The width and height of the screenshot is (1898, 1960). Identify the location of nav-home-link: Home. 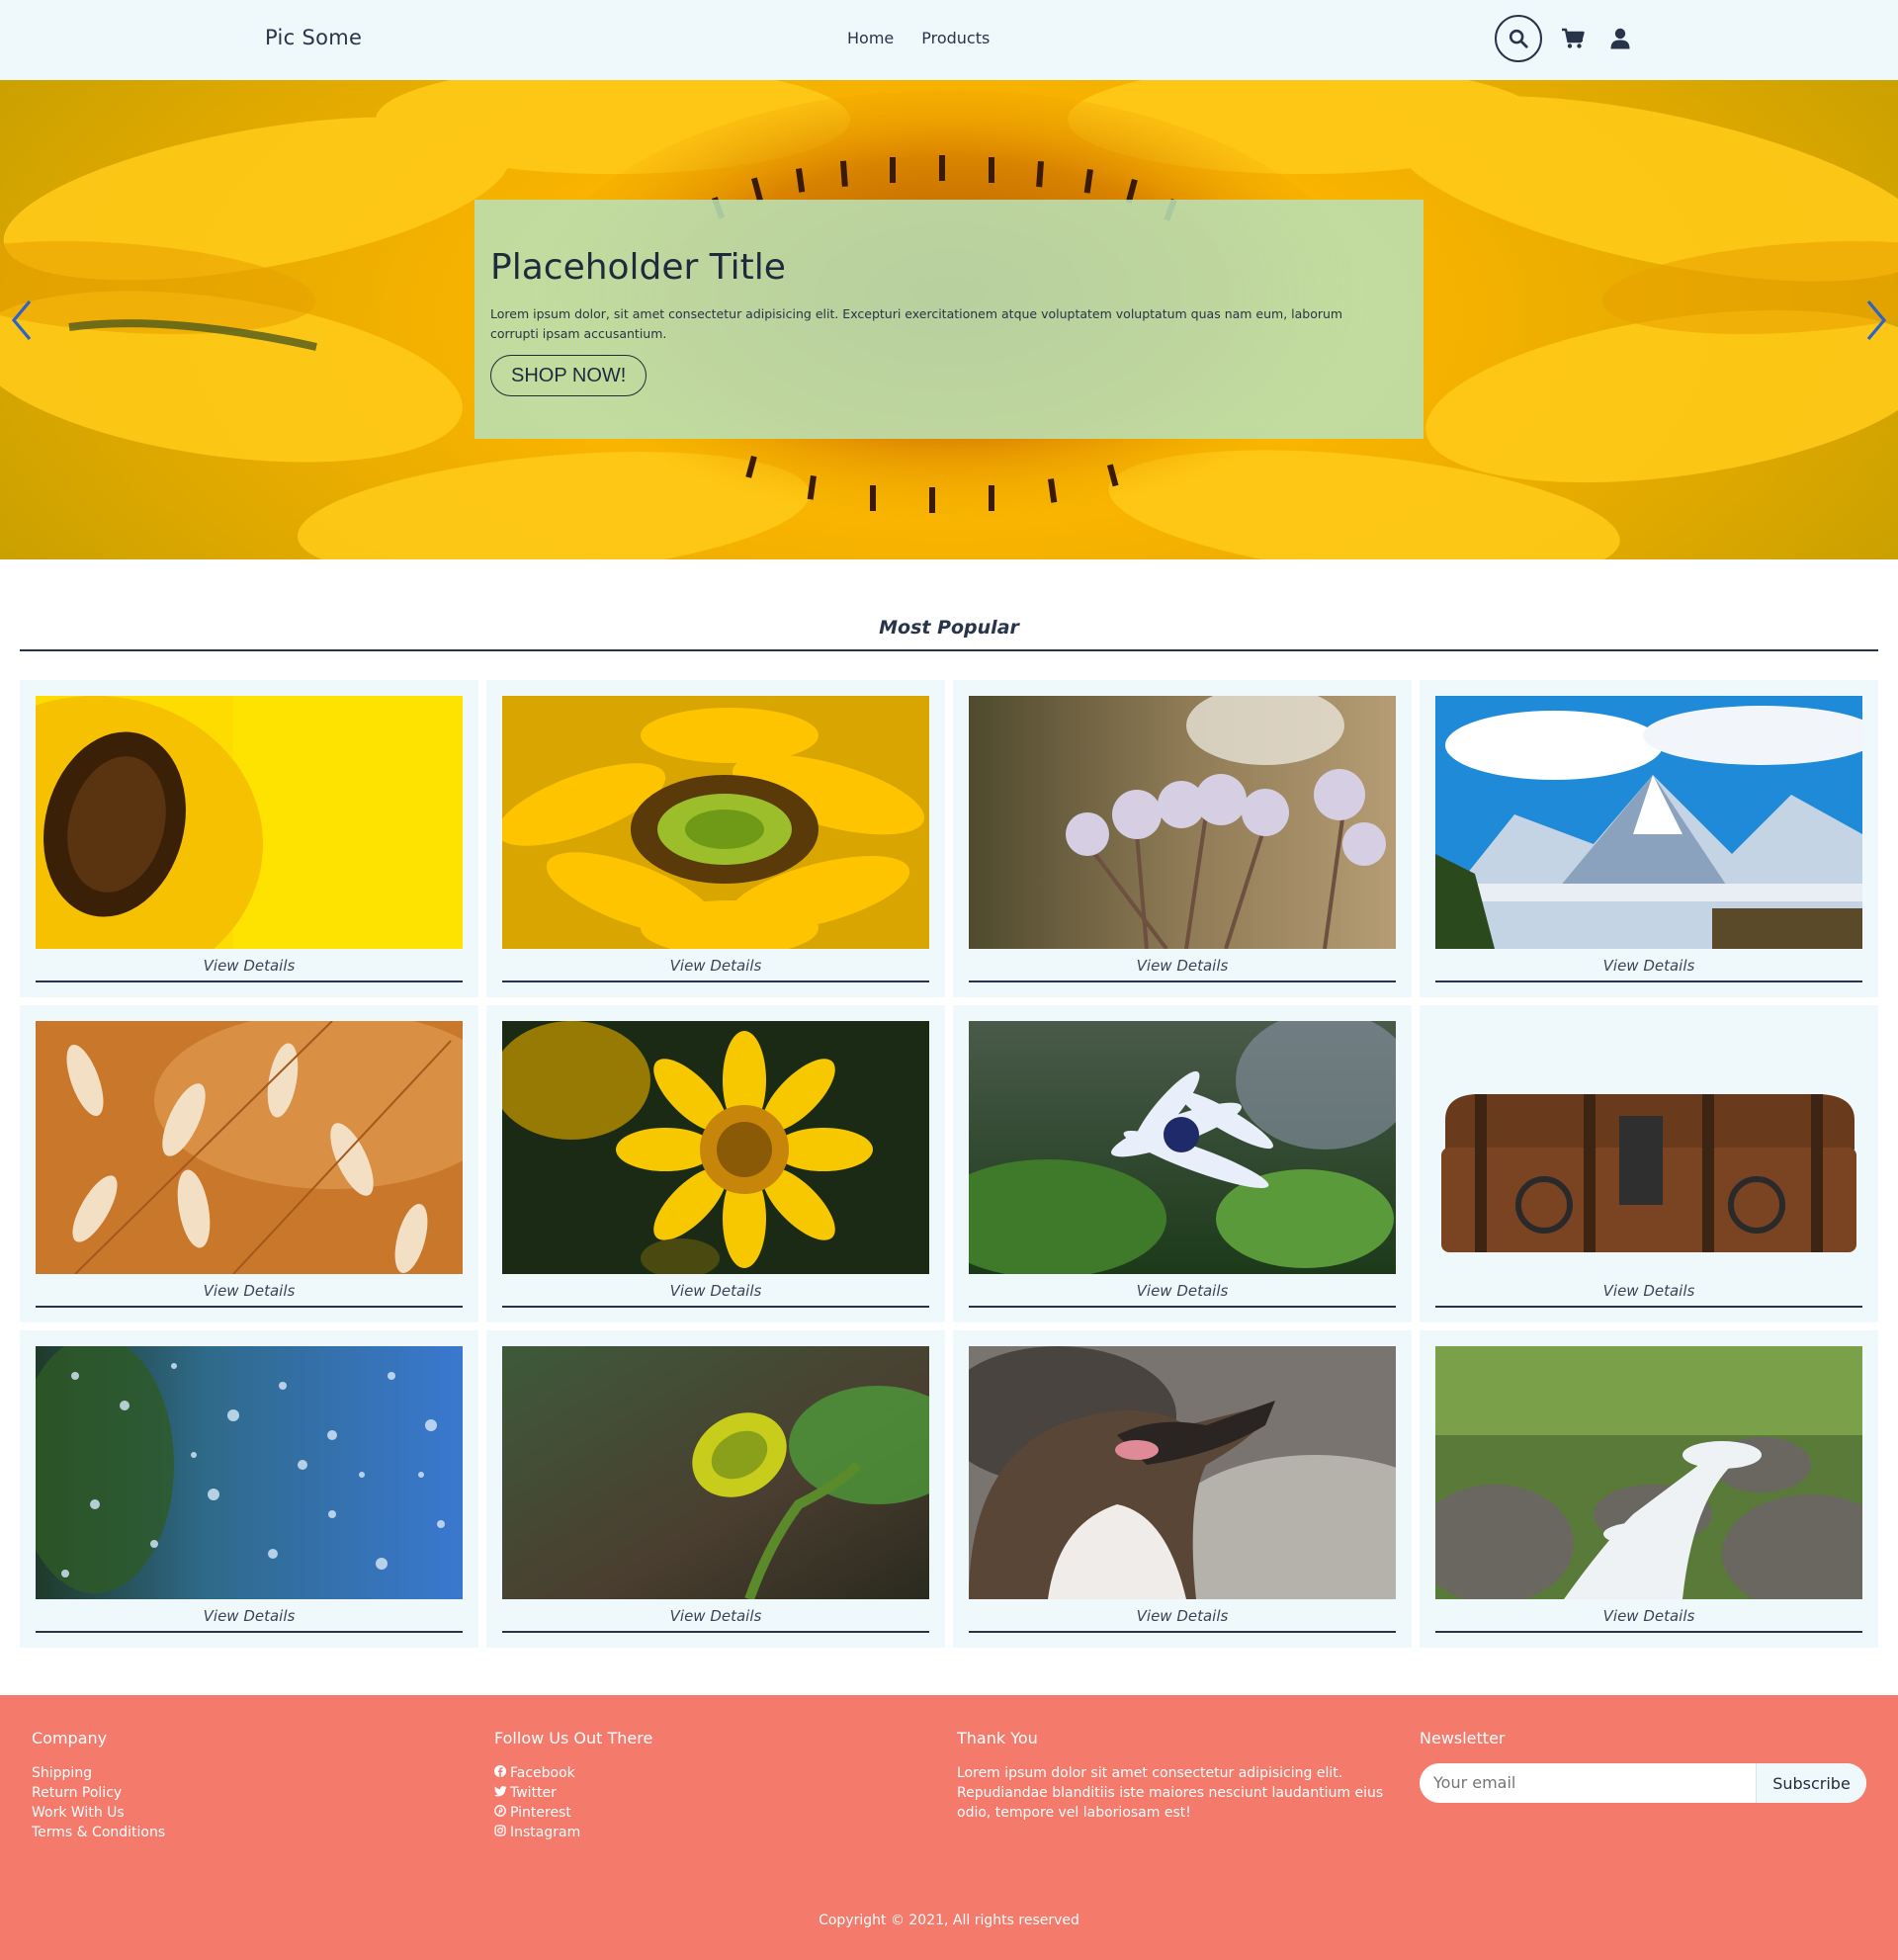
(870, 38).